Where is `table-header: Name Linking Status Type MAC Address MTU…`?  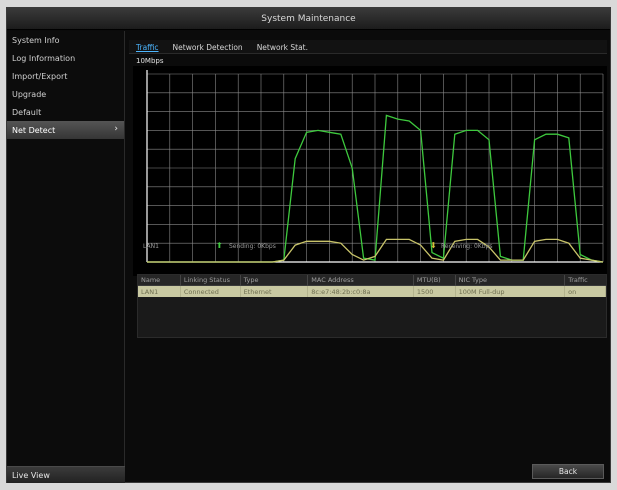 table-header: Name Linking Status Type MAC Address MTU… is located at coordinates (372, 280).